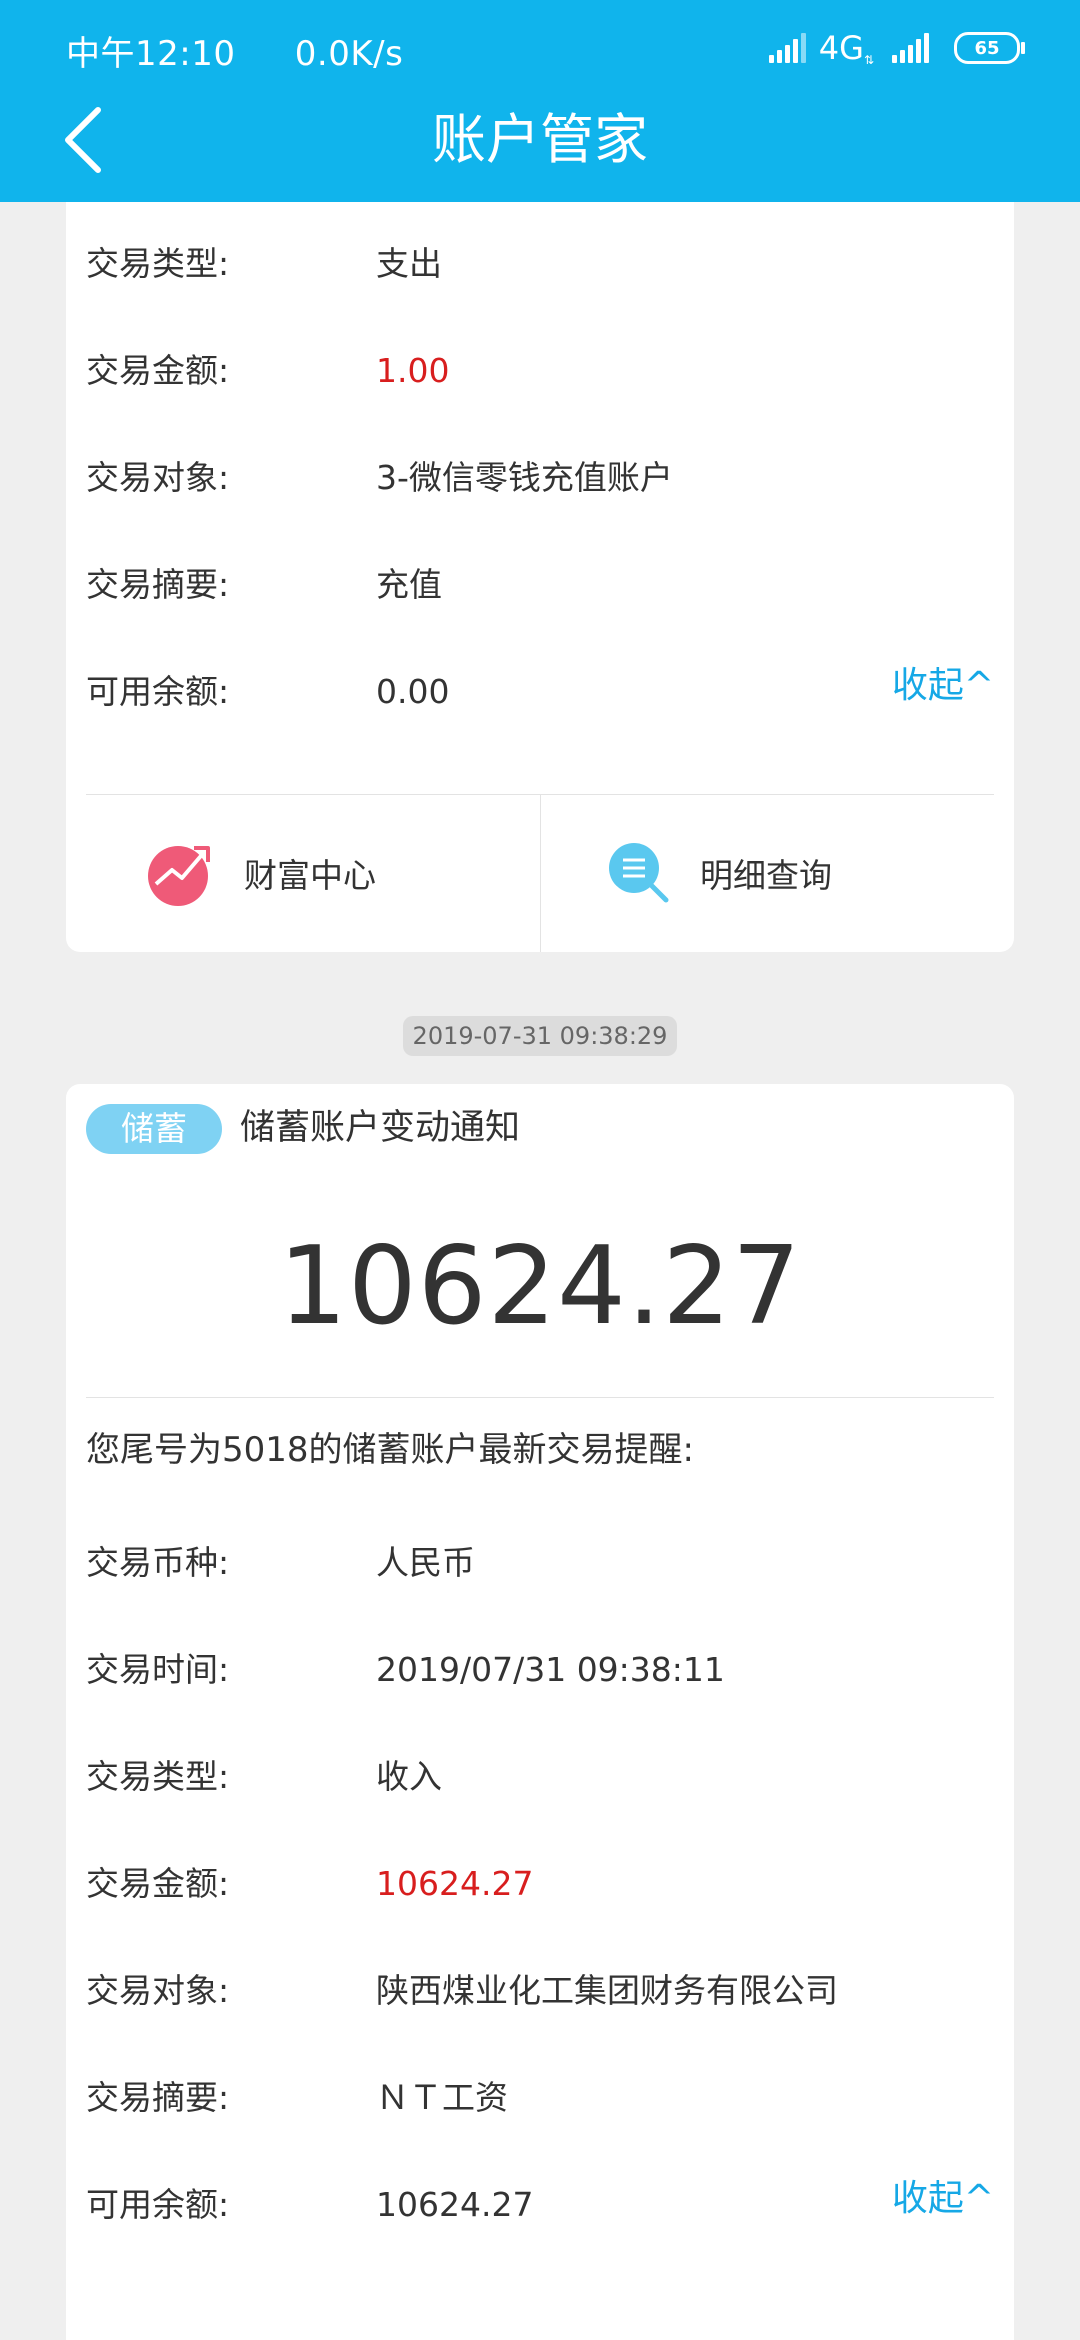 Image resolution: width=1080 pixels, height=2340 pixels. What do you see at coordinates (540, 692) in the screenshot?
I see `detail-row: 可用余额: 0.00` at bounding box center [540, 692].